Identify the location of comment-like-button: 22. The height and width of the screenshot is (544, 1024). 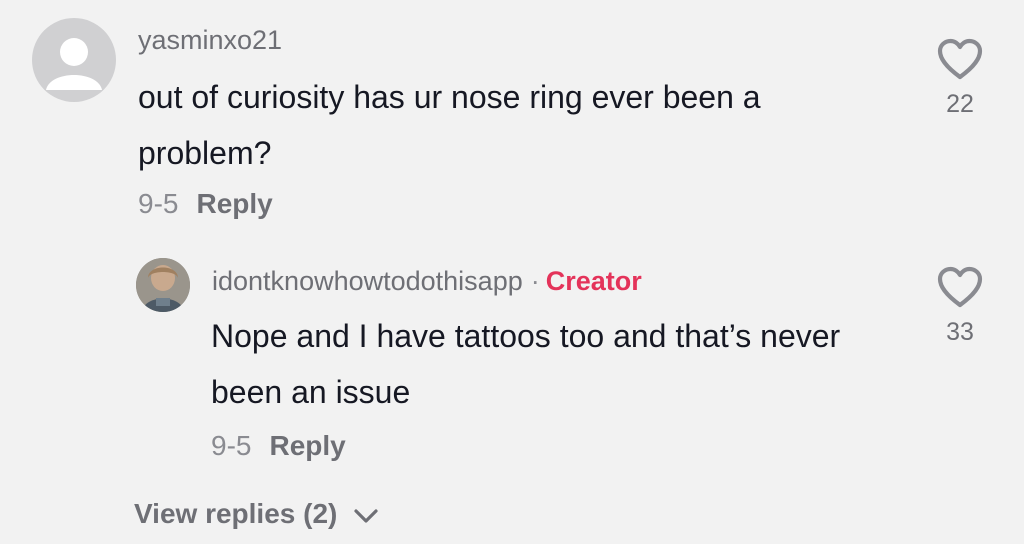
(960, 78).